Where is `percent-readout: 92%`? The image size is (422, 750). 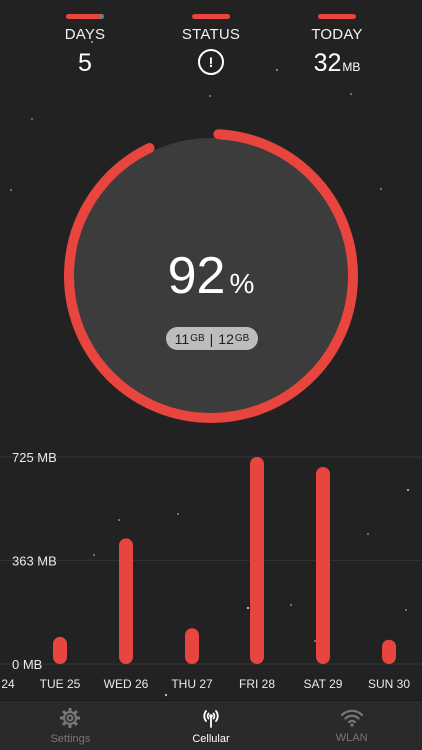
percent-readout: 92% is located at coordinates (211, 276).